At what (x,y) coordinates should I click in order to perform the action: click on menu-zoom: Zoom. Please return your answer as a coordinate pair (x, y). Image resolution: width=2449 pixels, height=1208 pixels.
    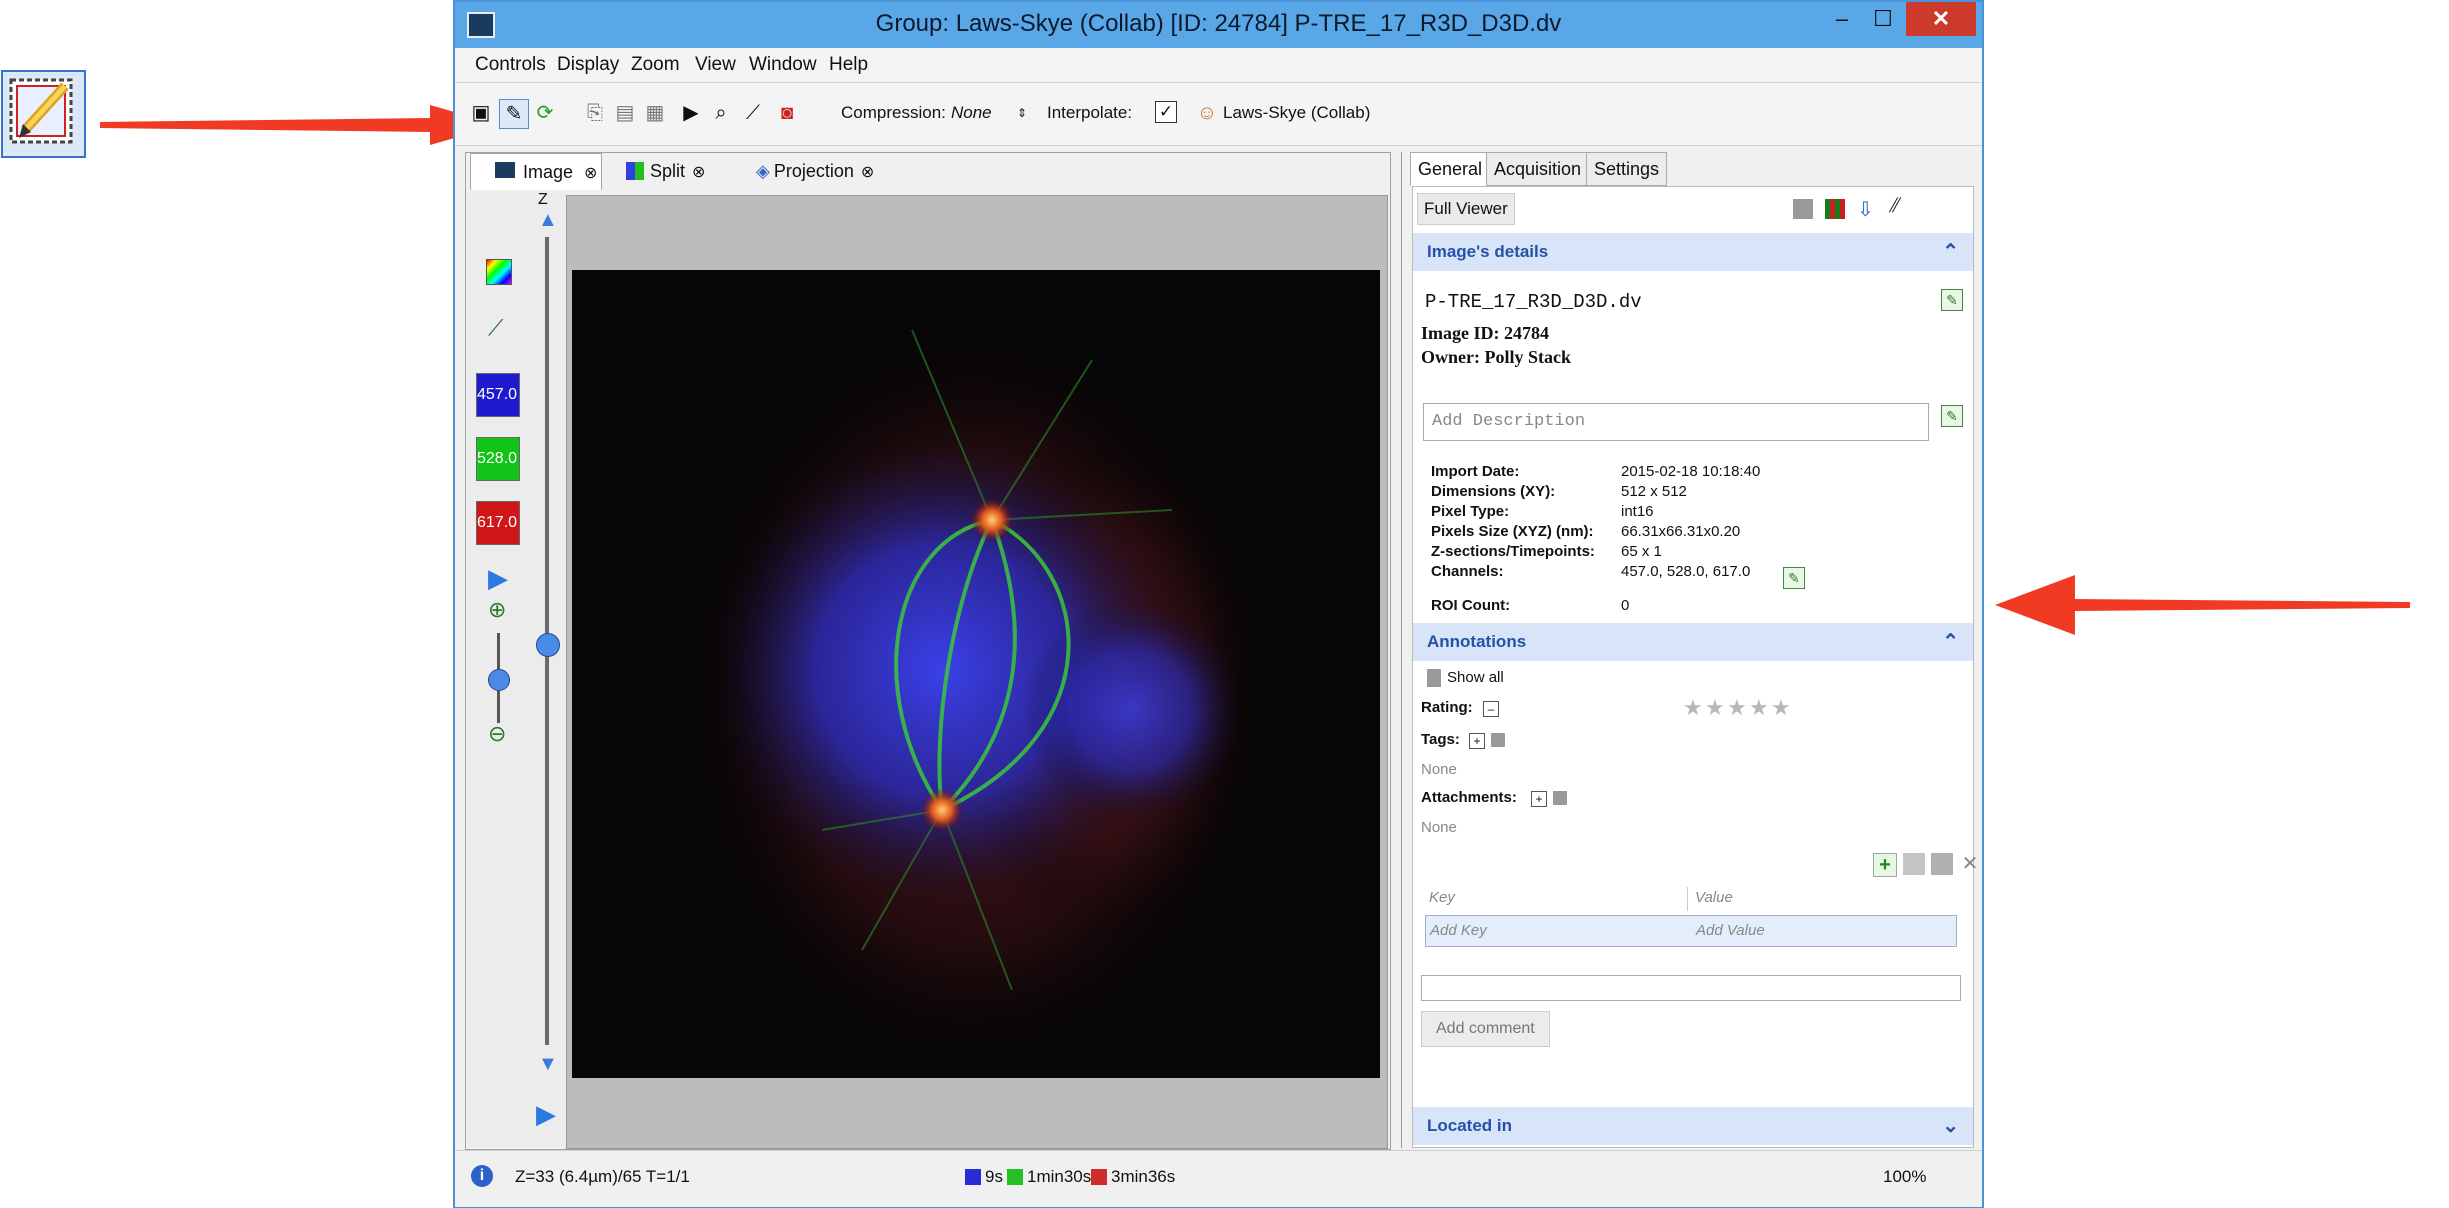
    Looking at the image, I should click on (655, 65).